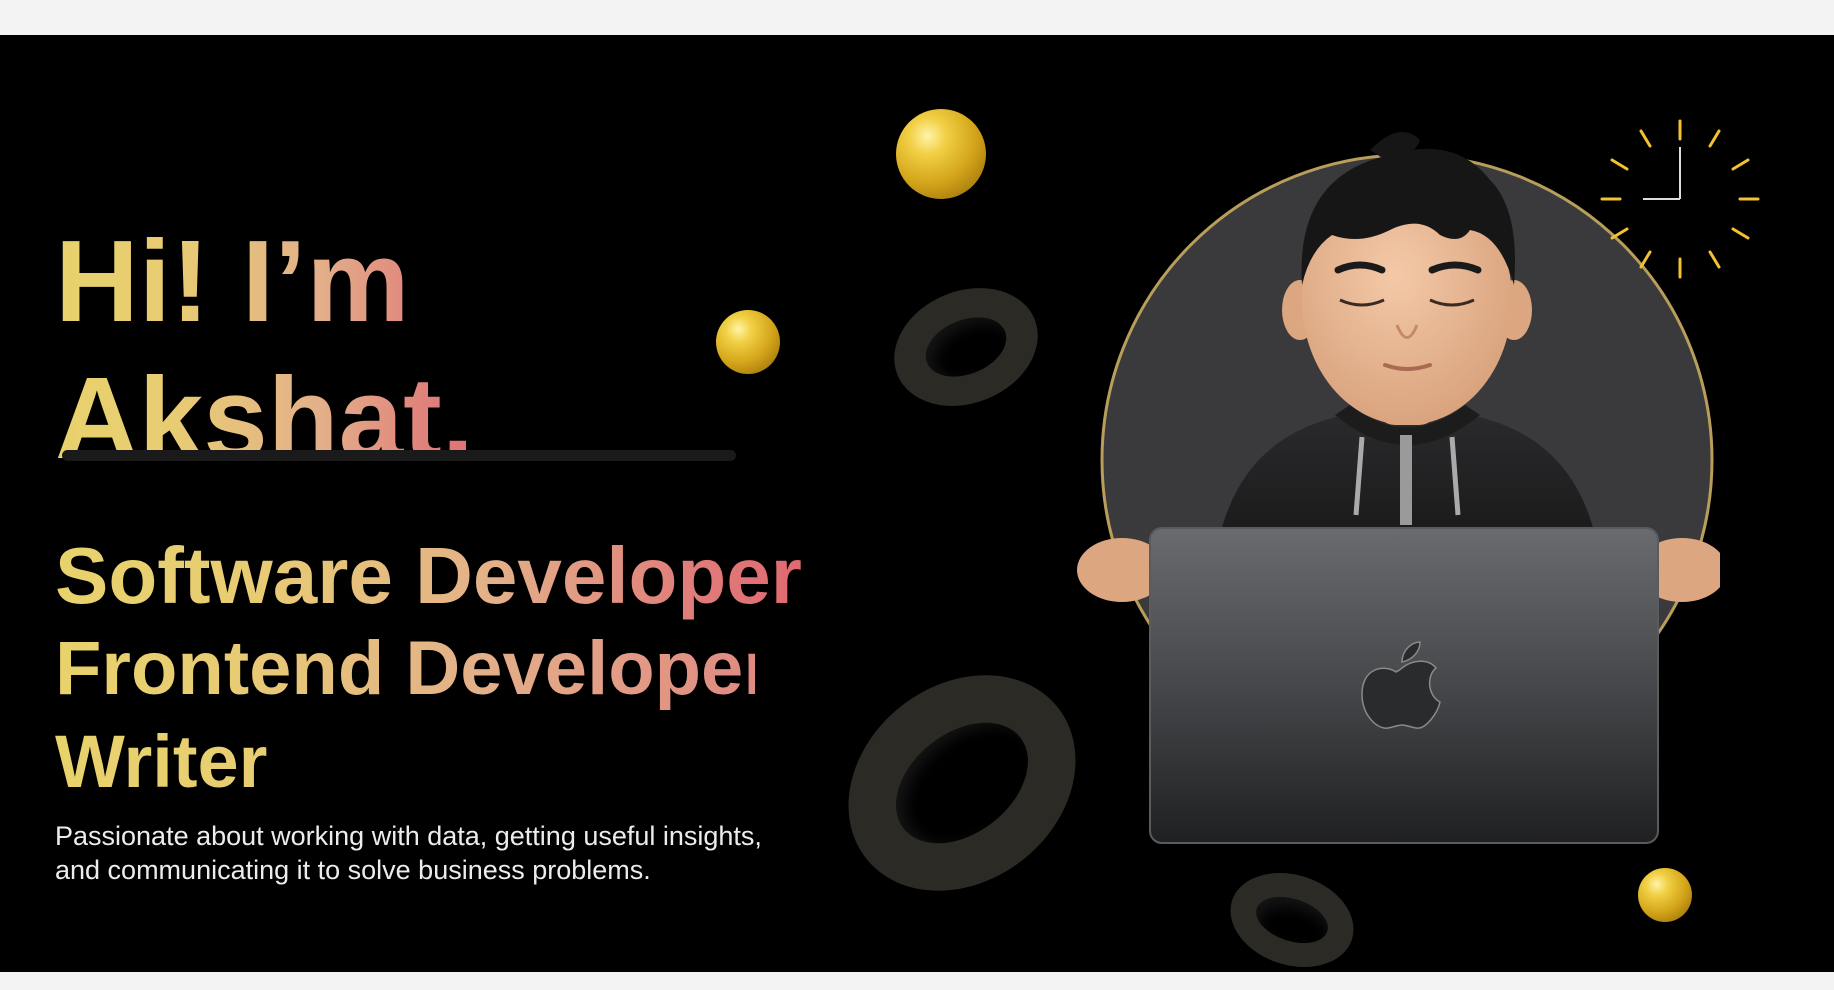  Describe the element at coordinates (265, 418) in the screenshot. I see `greeting-line-2: Akshat.` at that location.